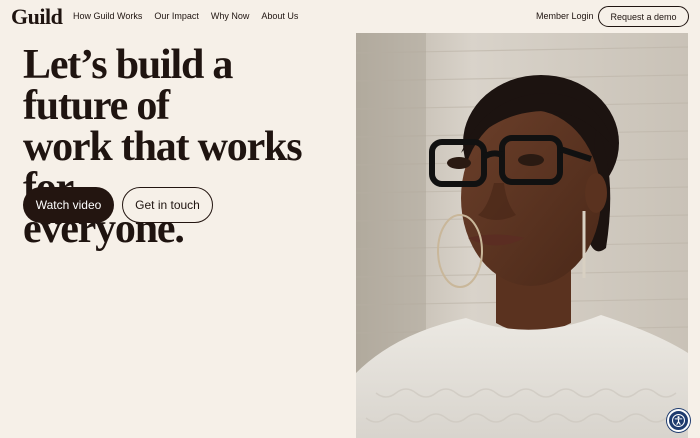 This screenshot has width=700, height=438. I want to click on accessibility-button, so click(678, 420).